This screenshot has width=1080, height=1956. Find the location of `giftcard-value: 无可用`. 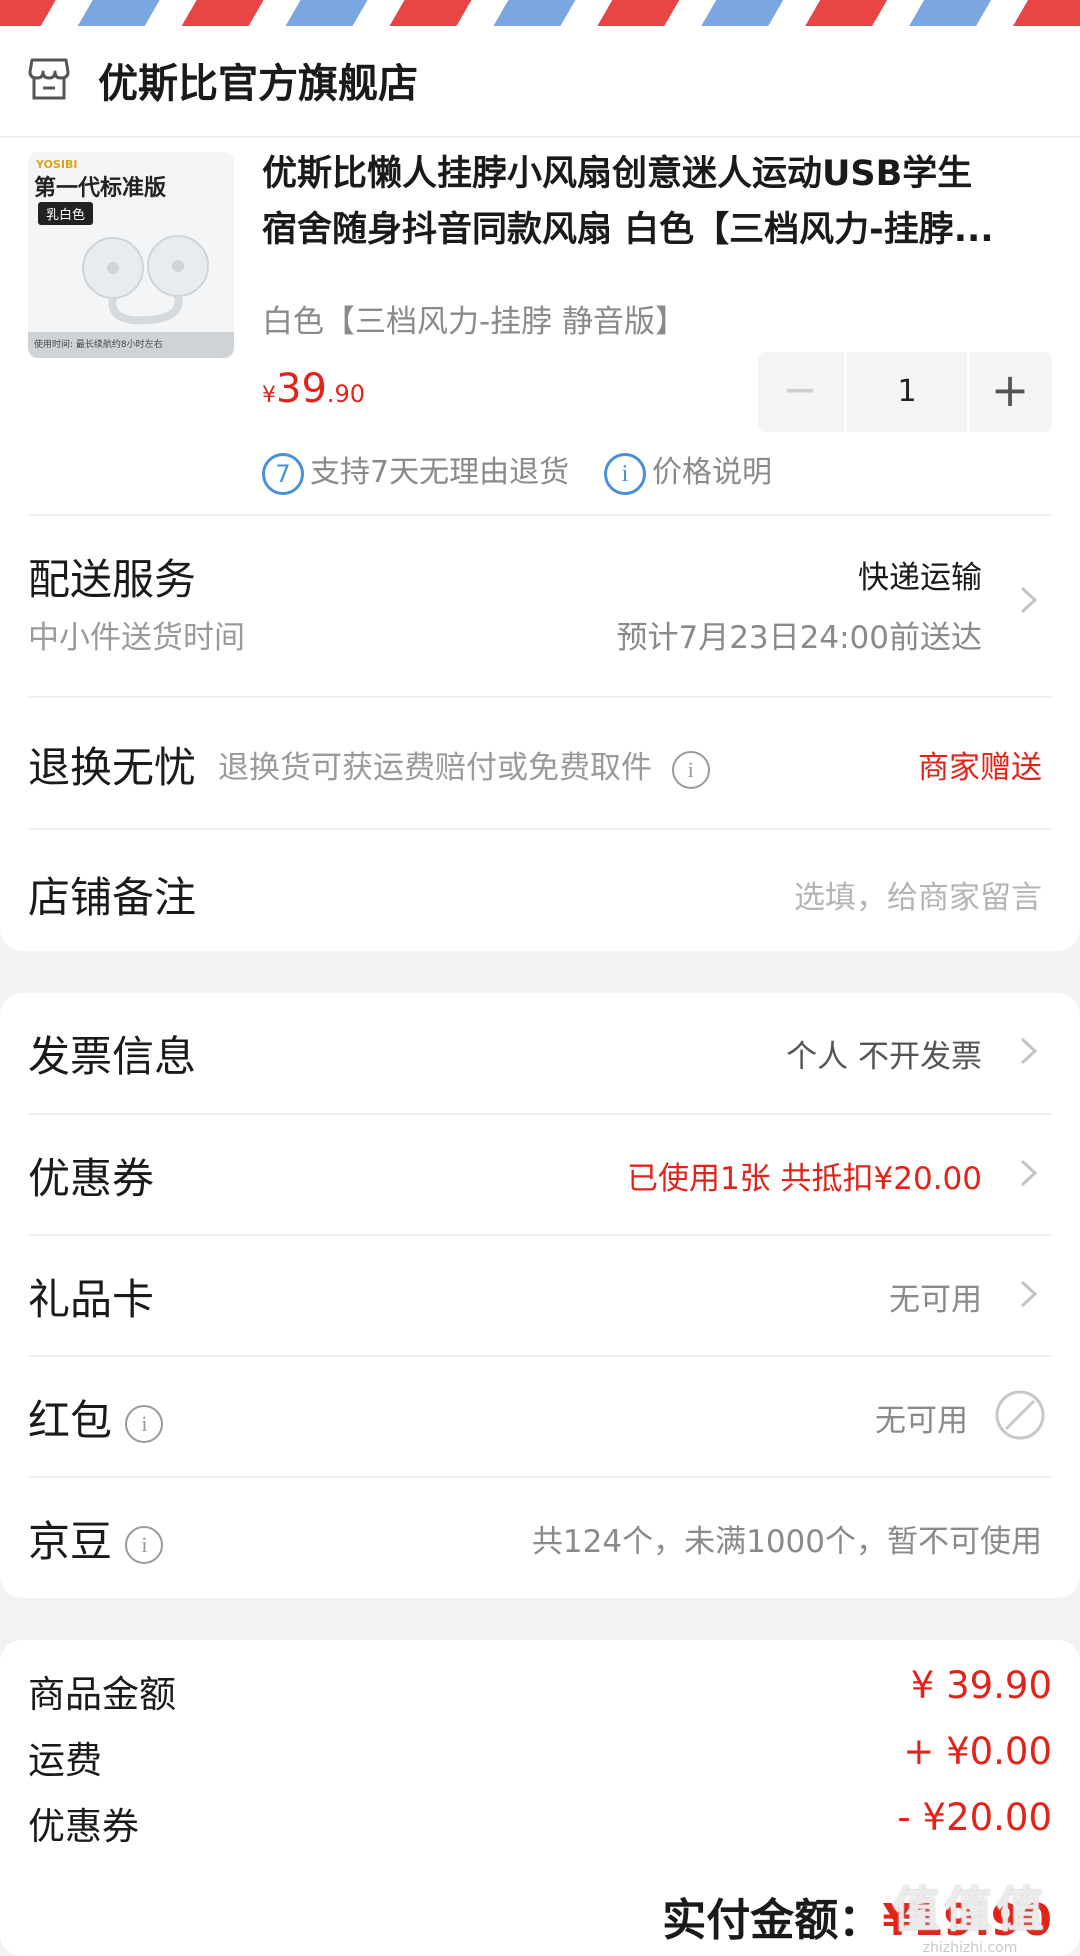

giftcard-value: 无可用 is located at coordinates (935, 1300).